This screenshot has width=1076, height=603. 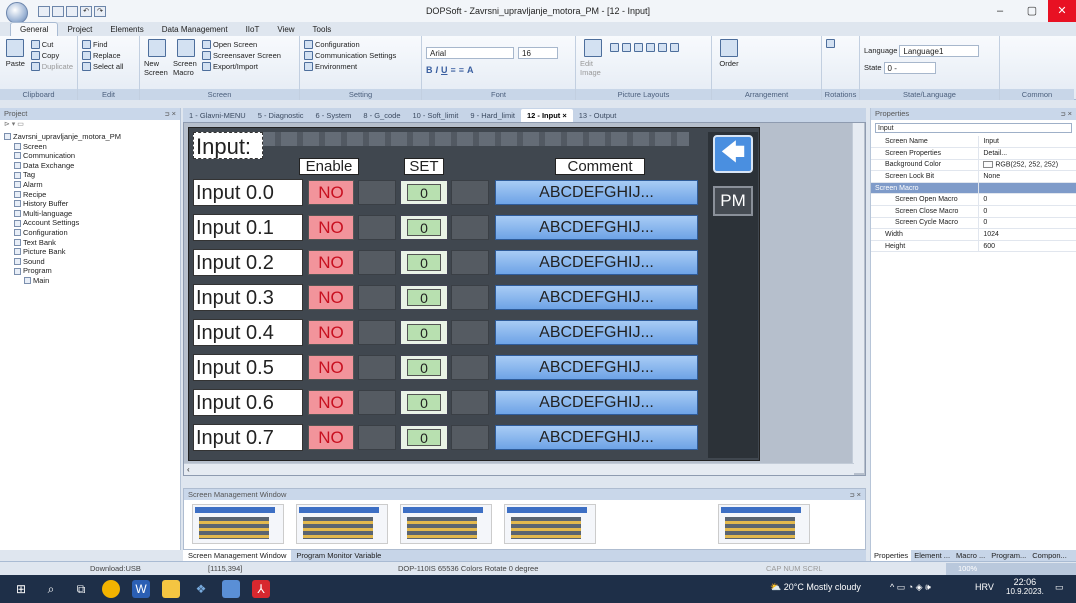 I want to click on input-label: Input 0.2, so click(x=248, y=262).